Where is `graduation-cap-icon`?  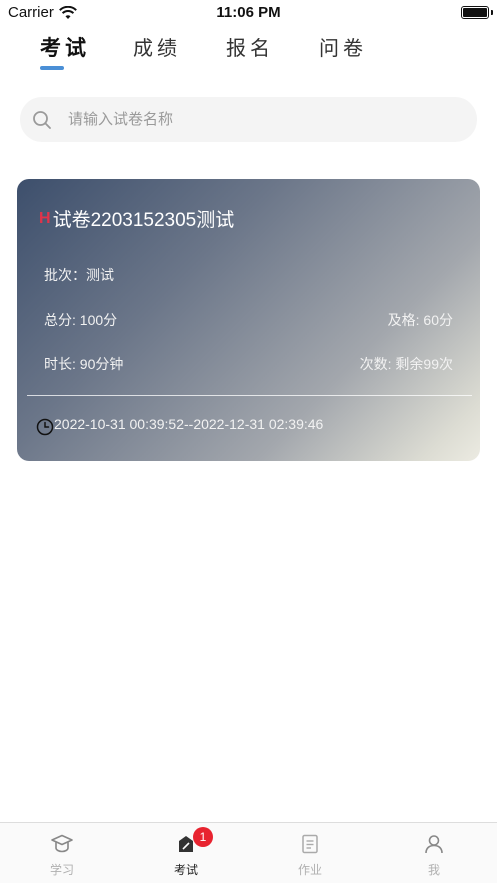 graduation-cap-icon is located at coordinates (62, 843).